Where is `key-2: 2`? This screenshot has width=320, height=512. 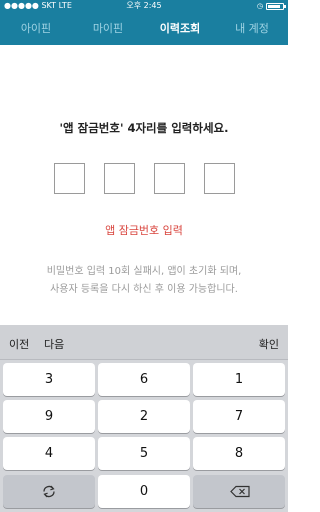 key-2: 2 is located at coordinates (144, 416).